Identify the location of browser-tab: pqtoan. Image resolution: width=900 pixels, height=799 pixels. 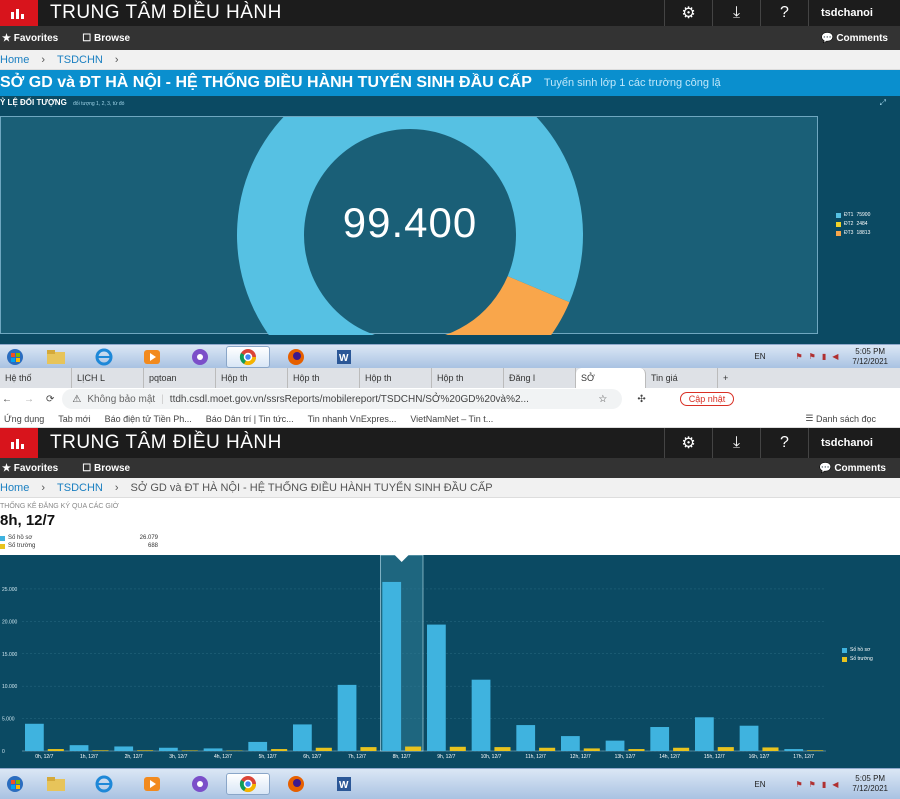
(180, 378).